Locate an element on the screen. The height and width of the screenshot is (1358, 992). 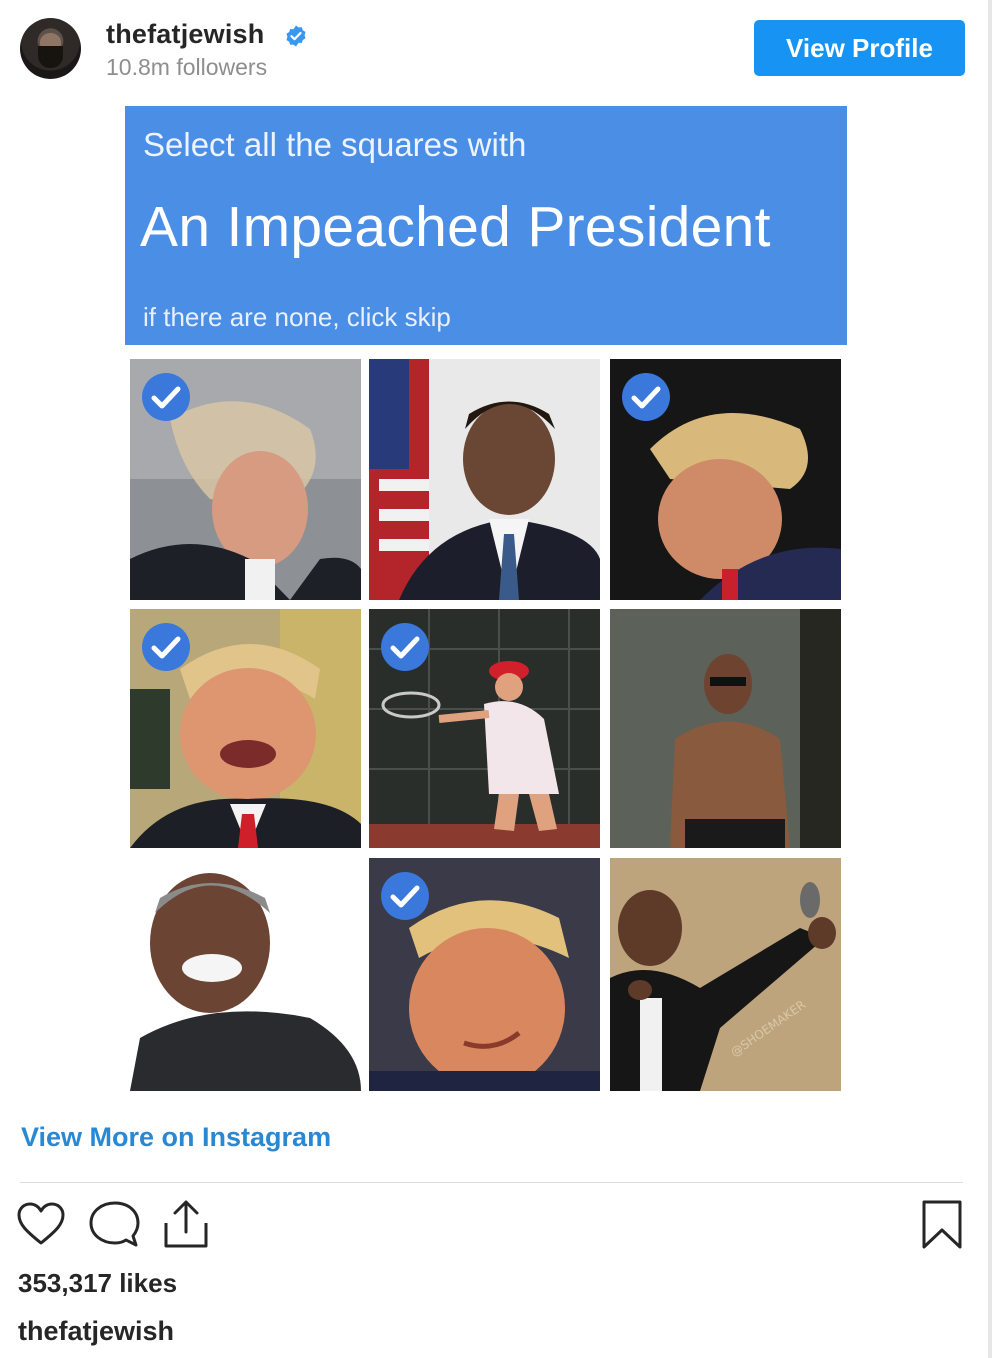
view-profile-button: View Profile is located at coordinates (859, 48).